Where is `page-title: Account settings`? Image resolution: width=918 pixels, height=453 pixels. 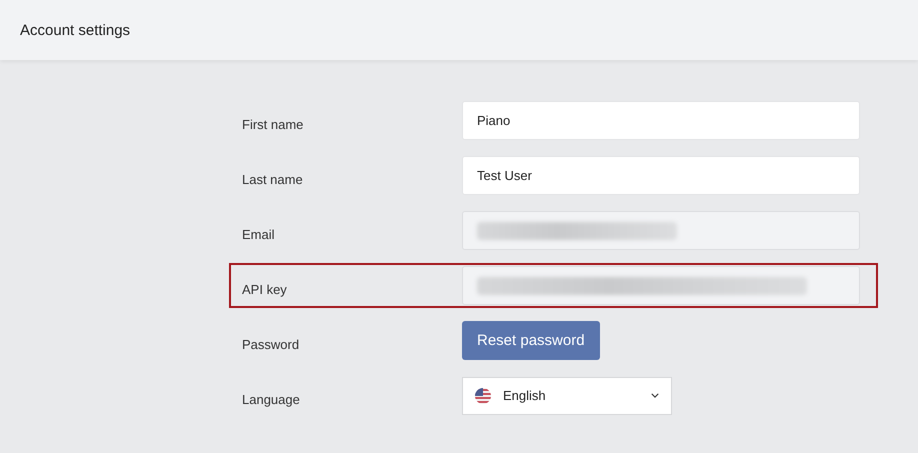
page-title: Account settings is located at coordinates (75, 30).